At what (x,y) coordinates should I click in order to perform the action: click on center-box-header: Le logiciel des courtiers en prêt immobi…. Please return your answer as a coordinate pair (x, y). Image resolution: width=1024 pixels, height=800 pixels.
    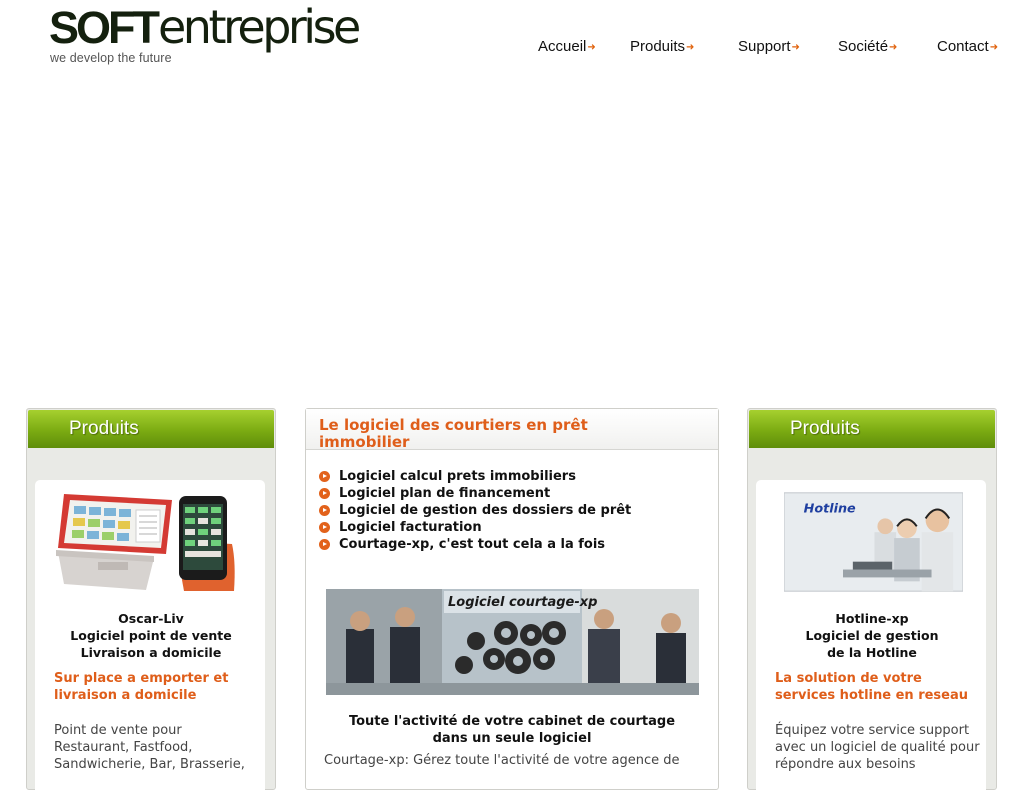
    Looking at the image, I should click on (512, 430).